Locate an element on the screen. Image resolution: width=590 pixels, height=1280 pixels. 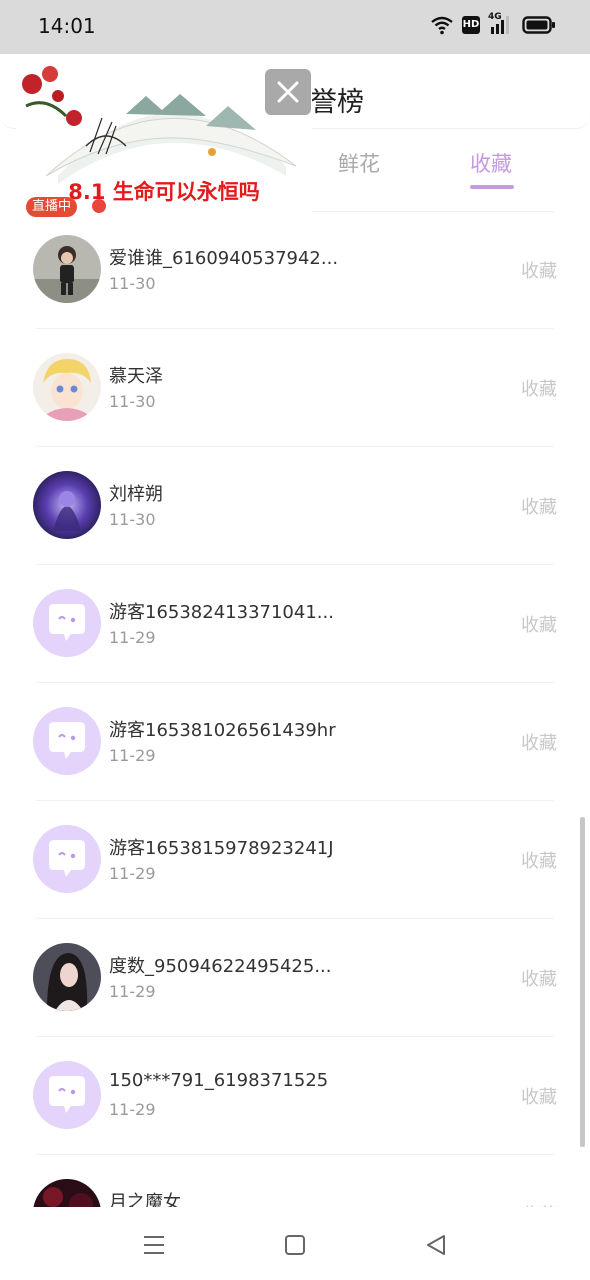
user-name: 慕天泽 is located at coordinates (136, 376).